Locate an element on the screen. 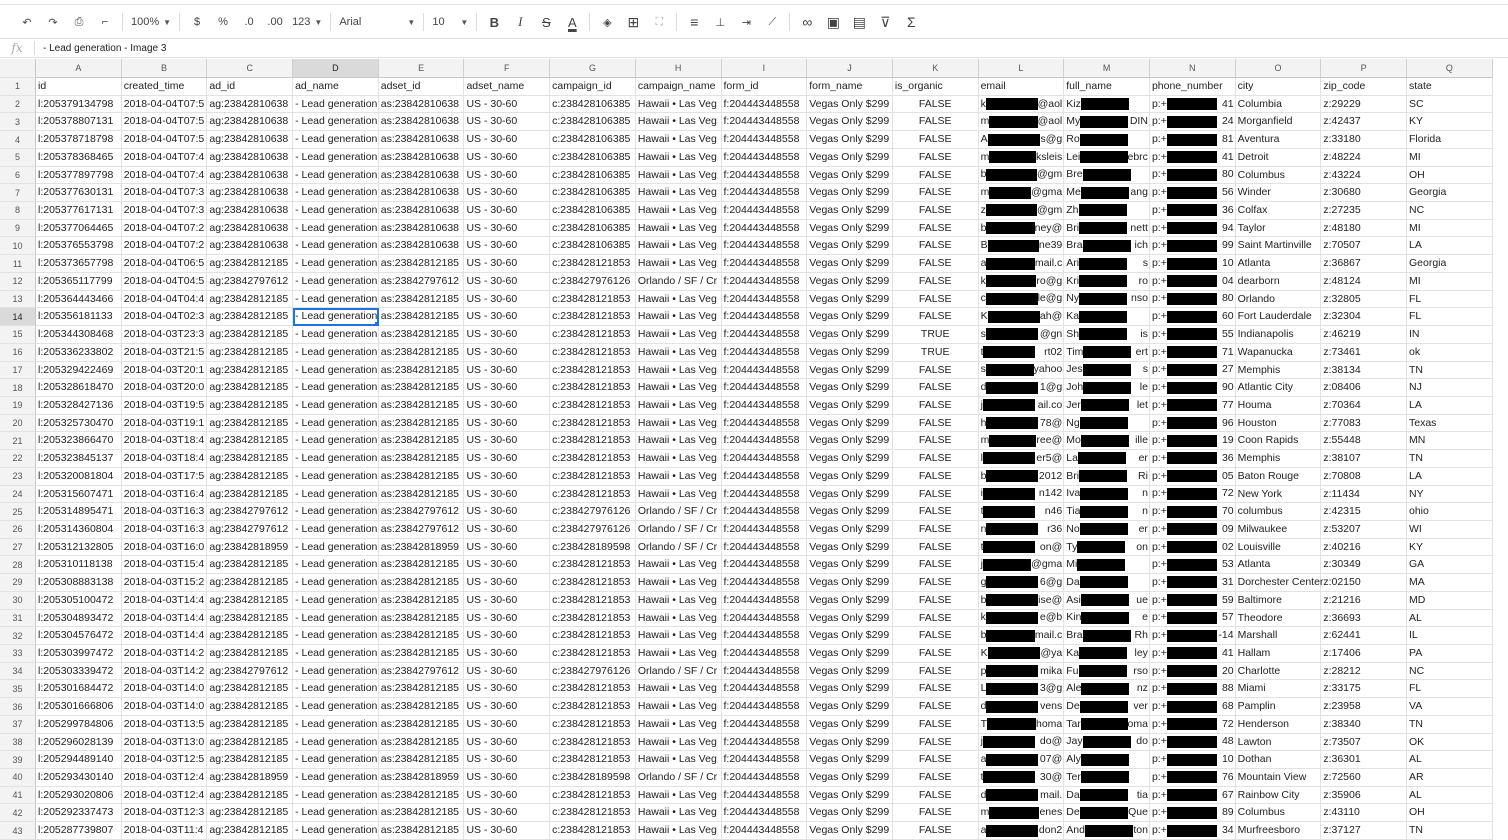 This screenshot has height=840, width=1508. cell-full-name: Bra ich is located at coordinates (1107, 246).